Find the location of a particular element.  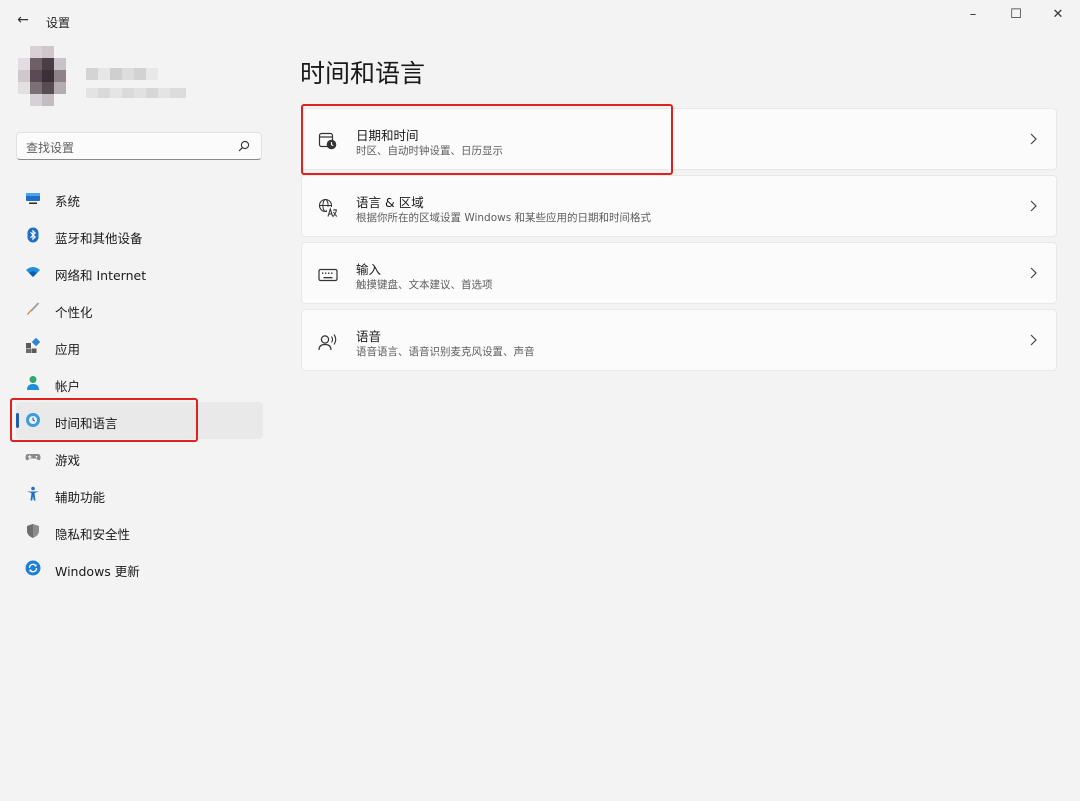

sidebar-item-label: 系统 is located at coordinates (68, 201).